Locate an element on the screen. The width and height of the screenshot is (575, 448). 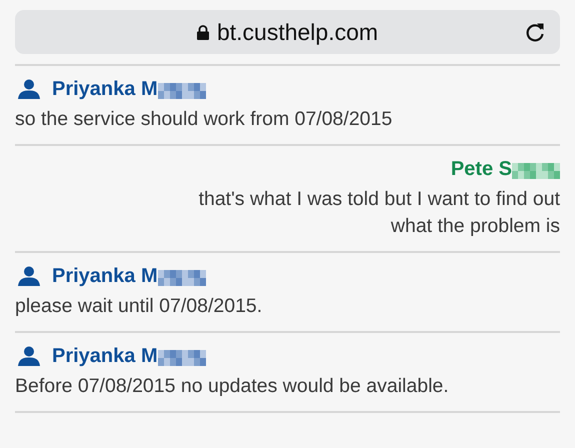
address-bar: bt.custhelp.com is located at coordinates (287, 32).